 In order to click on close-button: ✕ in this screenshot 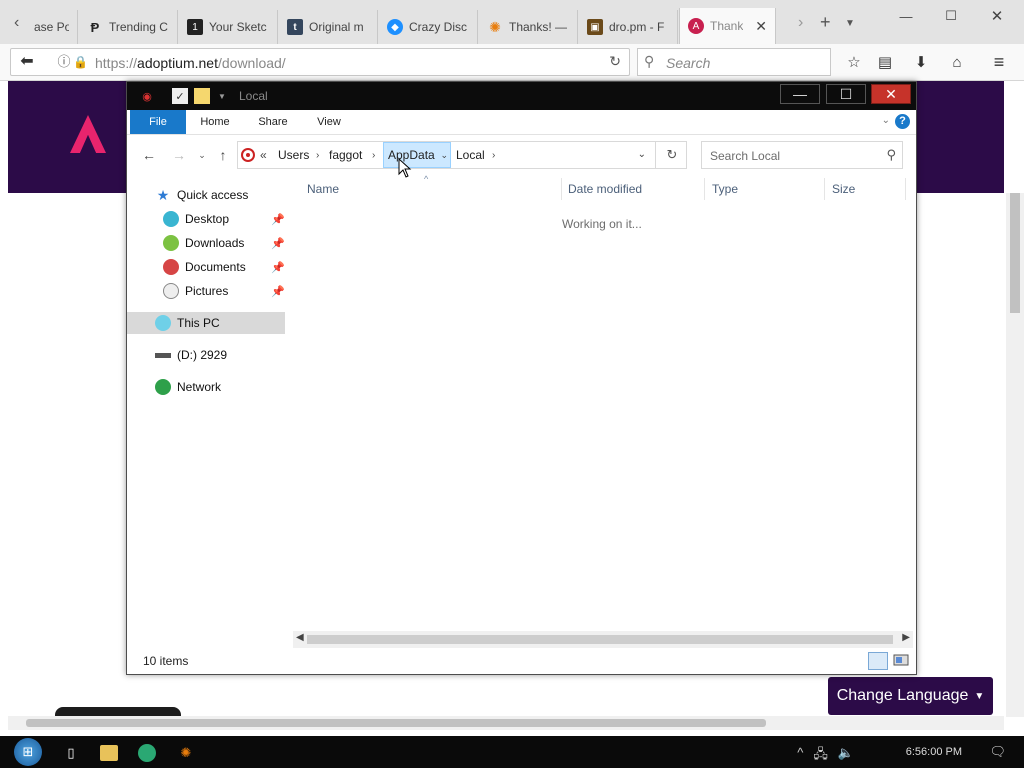, I will do `click(891, 94)`.